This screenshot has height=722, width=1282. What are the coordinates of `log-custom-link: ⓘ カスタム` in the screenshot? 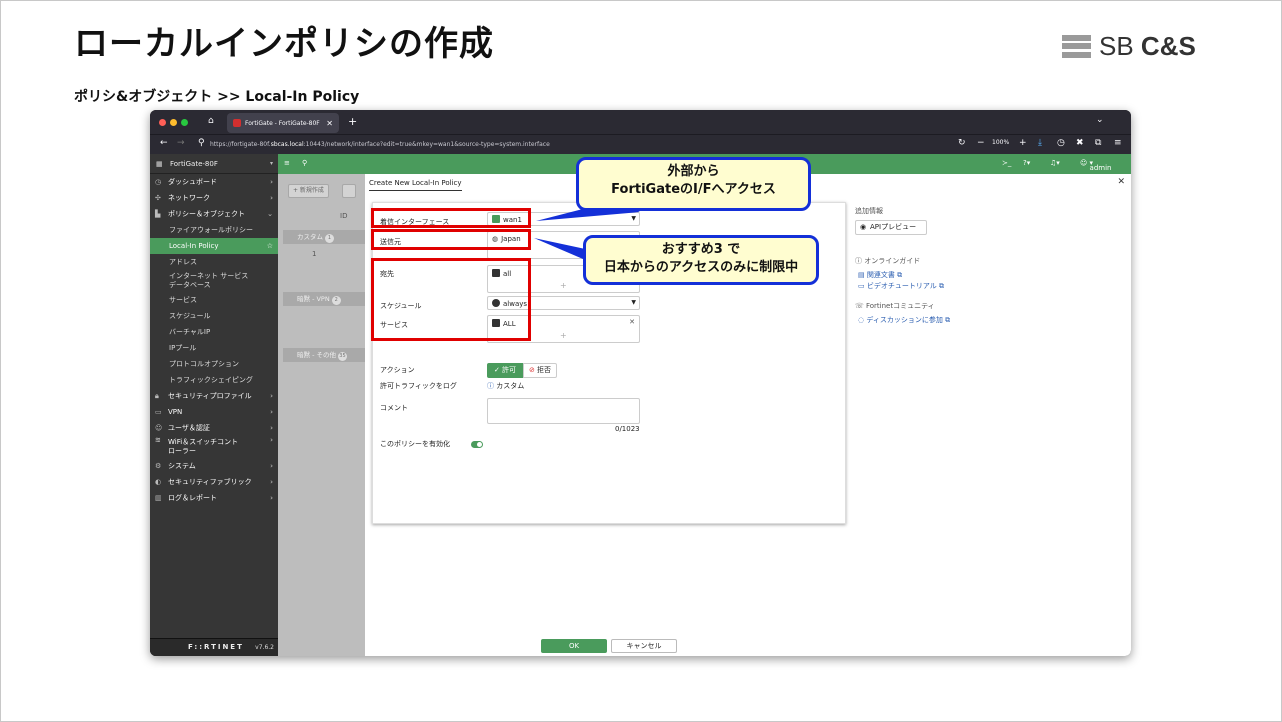 It's located at (505, 386).